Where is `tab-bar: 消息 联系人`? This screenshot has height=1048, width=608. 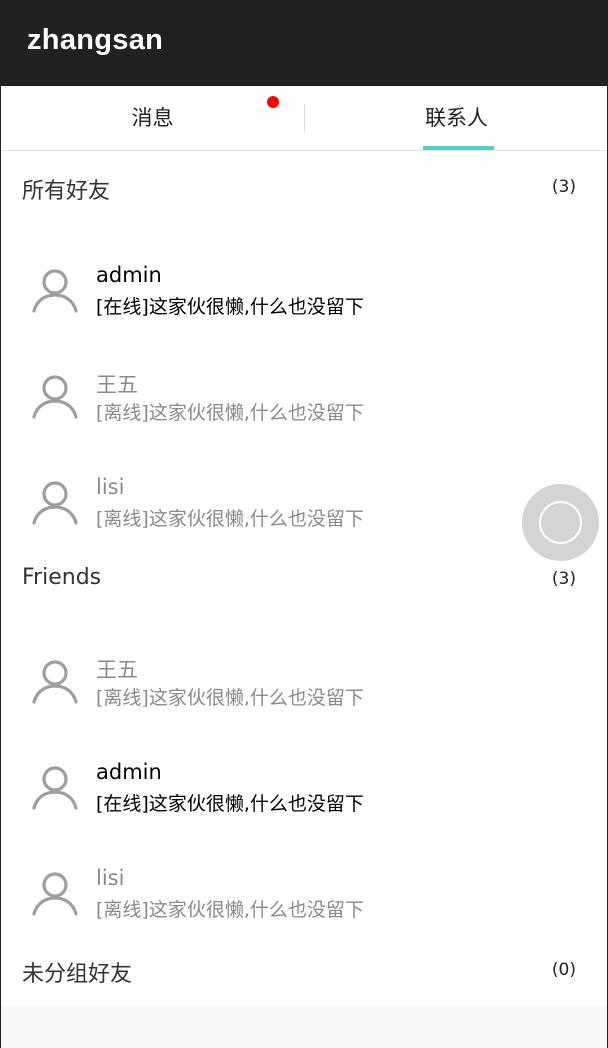 tab-bar: 消息 联系人 is located at coordinates (304, 118).